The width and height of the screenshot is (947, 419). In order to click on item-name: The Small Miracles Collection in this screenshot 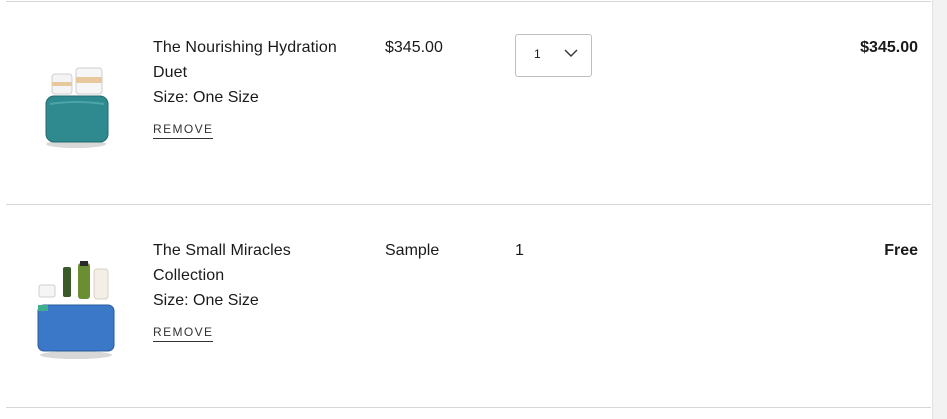, I will do `click(258, 263)`.